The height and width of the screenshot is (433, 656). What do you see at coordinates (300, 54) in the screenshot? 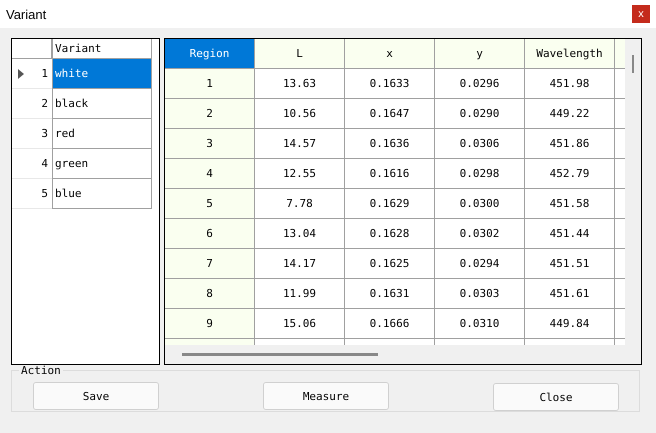
I see `column-header: L` at bounding box center [300, 54].